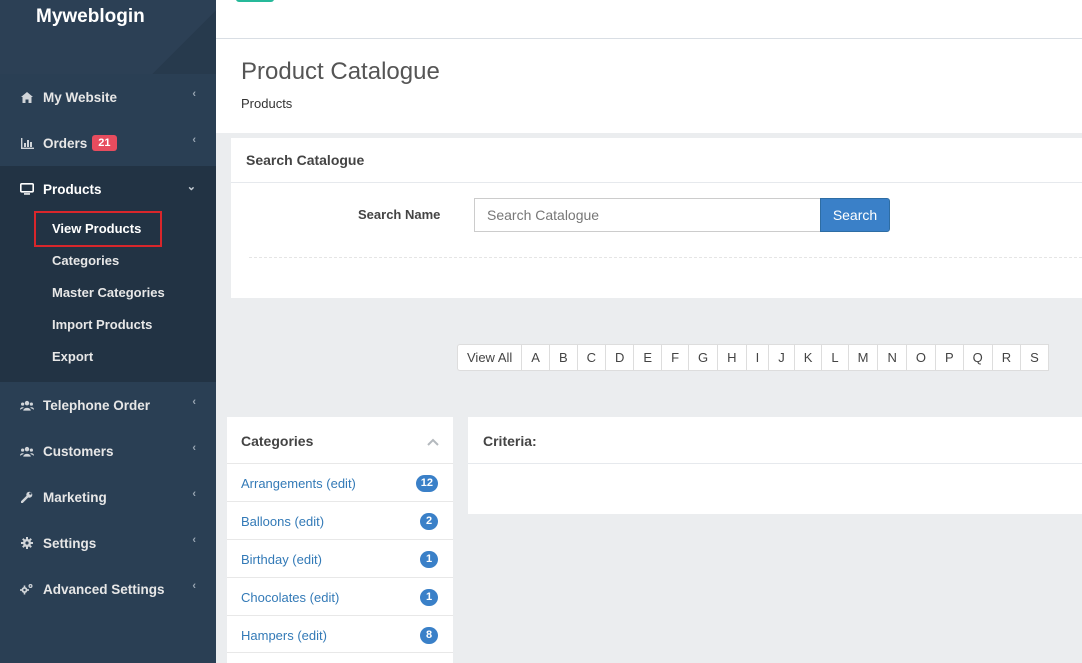 The height and width of the screenshot is (663, 1082). Describe the element at coordinates (27, 97) in the screenshot. I see `home-icon` at that location.